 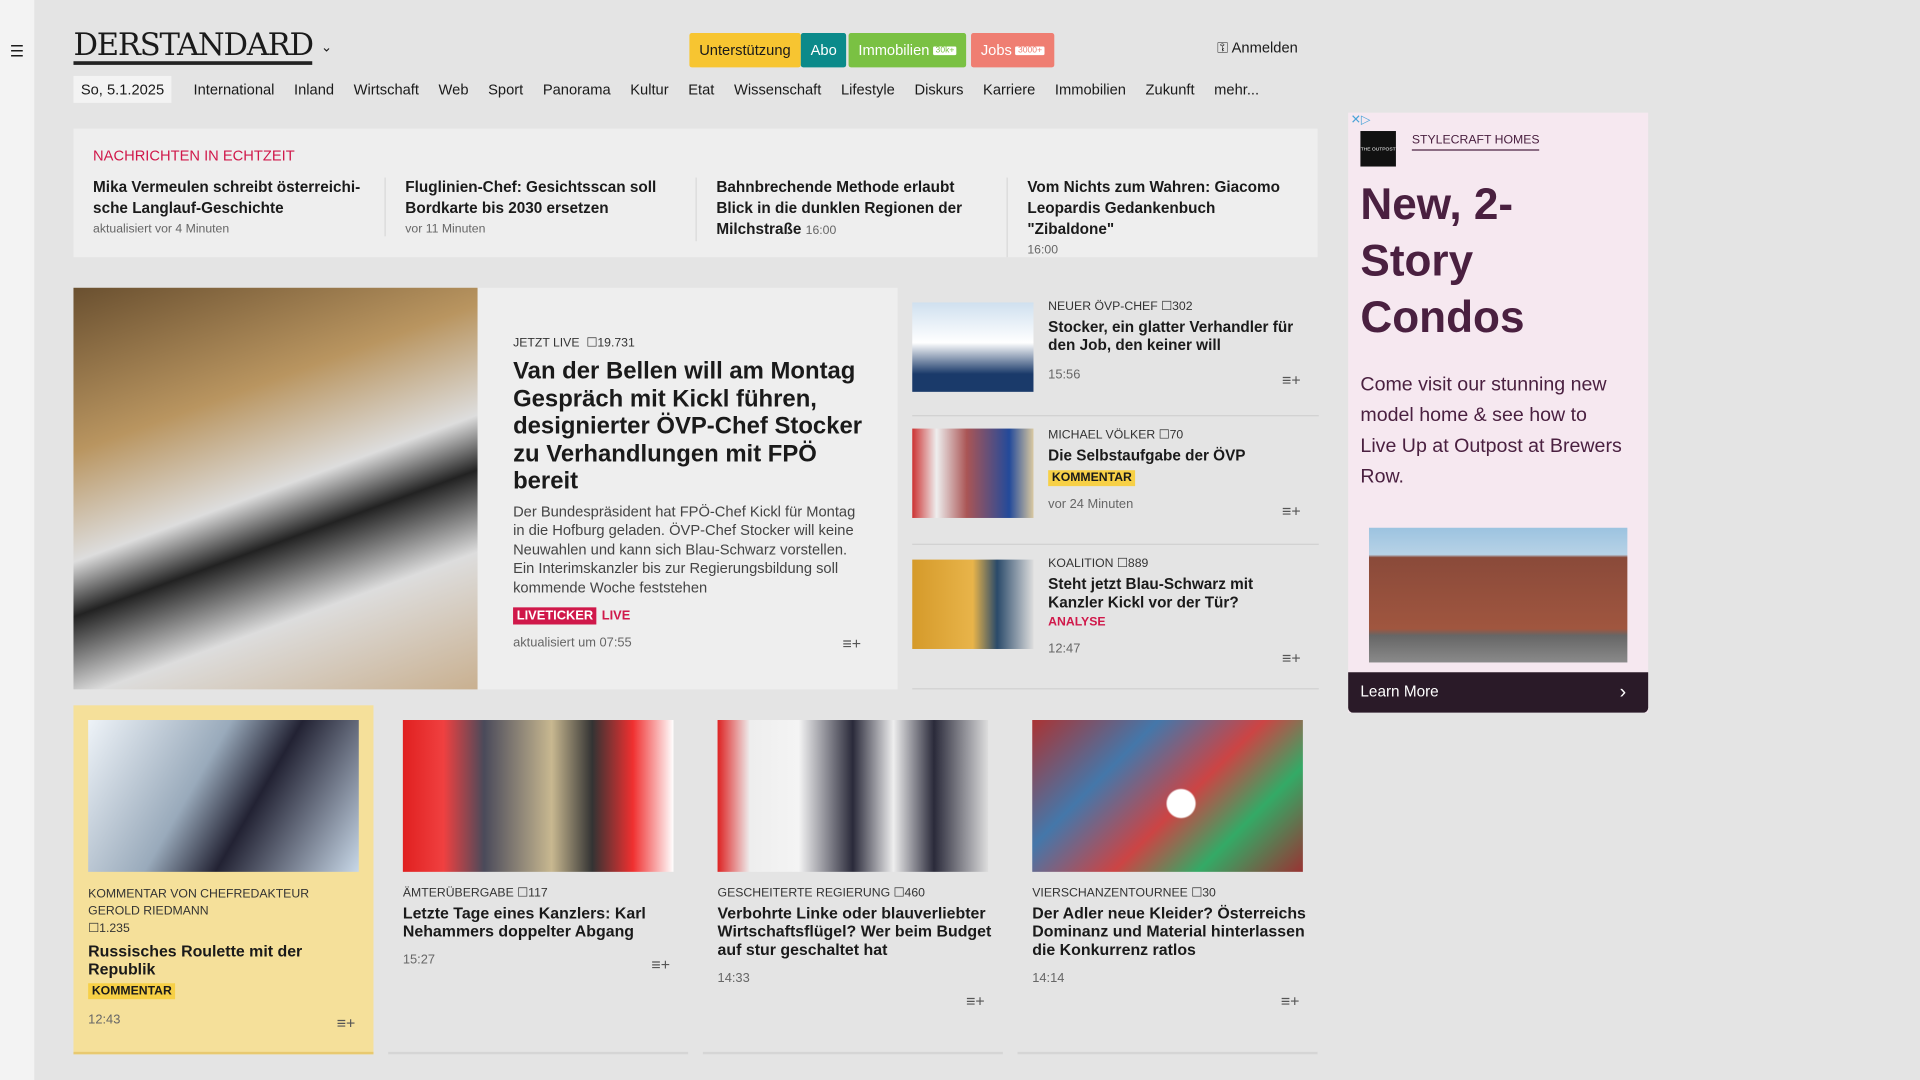 I want to click on nav-item: Diskurs, so click(x=938, y=89).